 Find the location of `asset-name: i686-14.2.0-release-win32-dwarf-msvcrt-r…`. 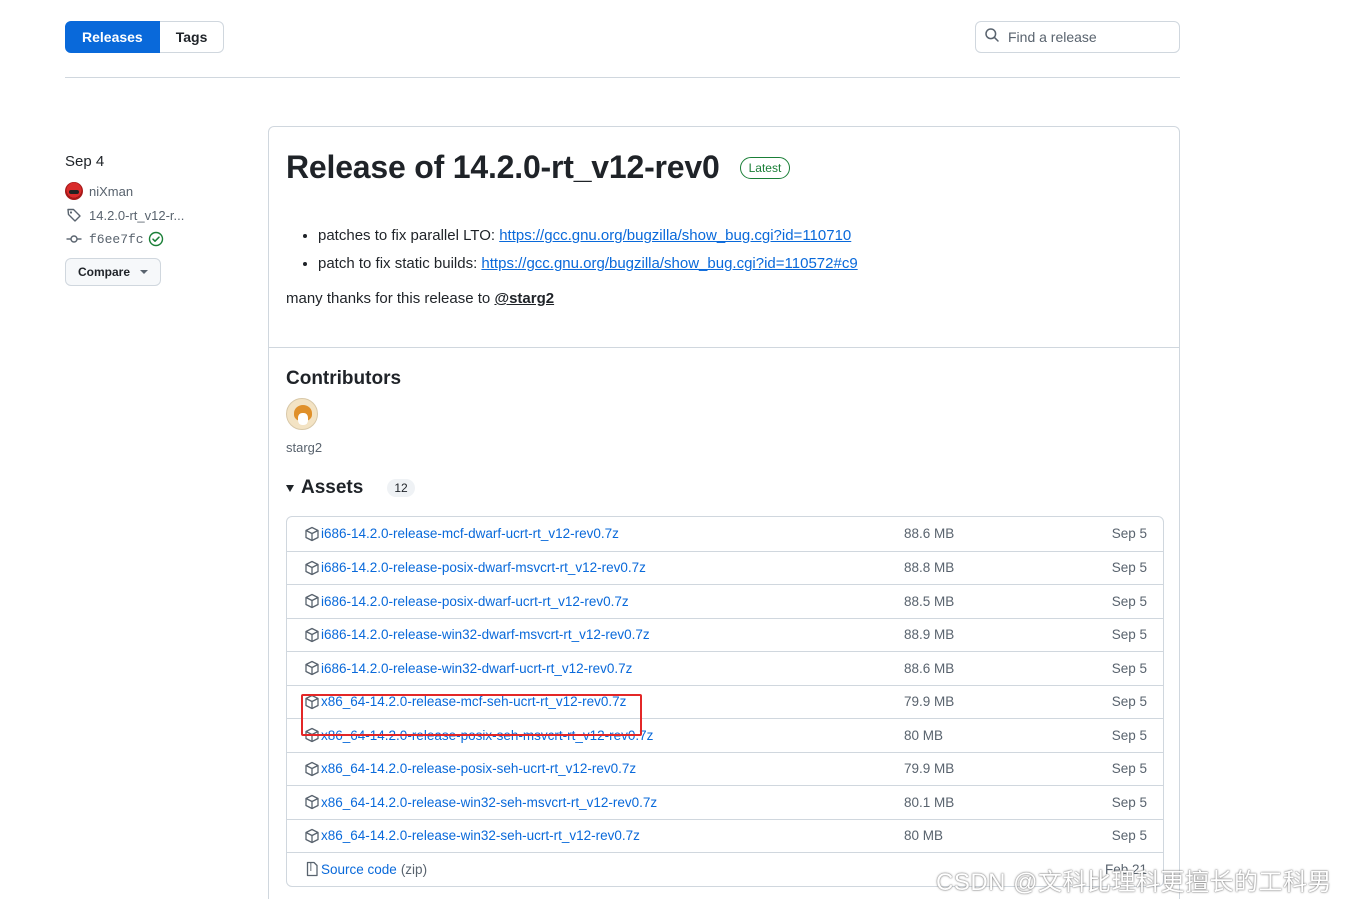

asset-name: i686-14.2.0-release-win32-dwarf-msvcrt-r… is located at coordinates (485, 635).